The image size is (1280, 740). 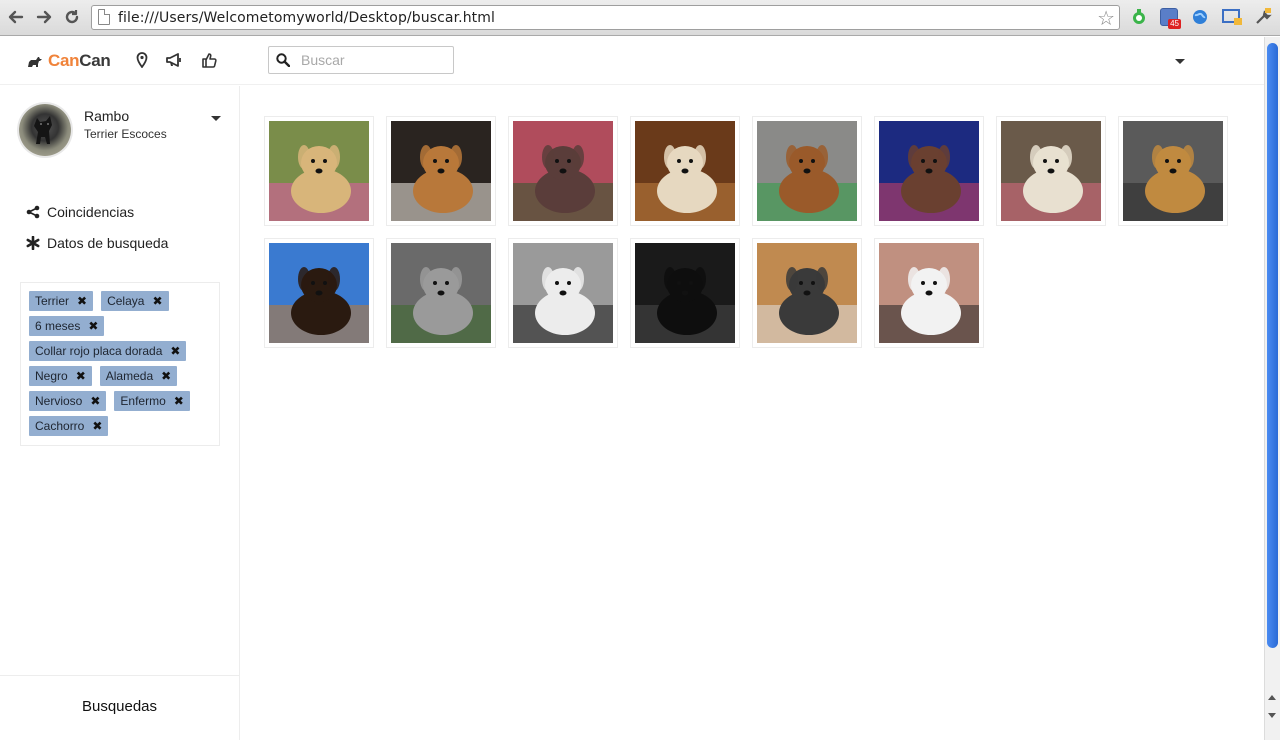 I want to click on sidebar-item-label: Datos de busqueda, so click(x=108, y=242).